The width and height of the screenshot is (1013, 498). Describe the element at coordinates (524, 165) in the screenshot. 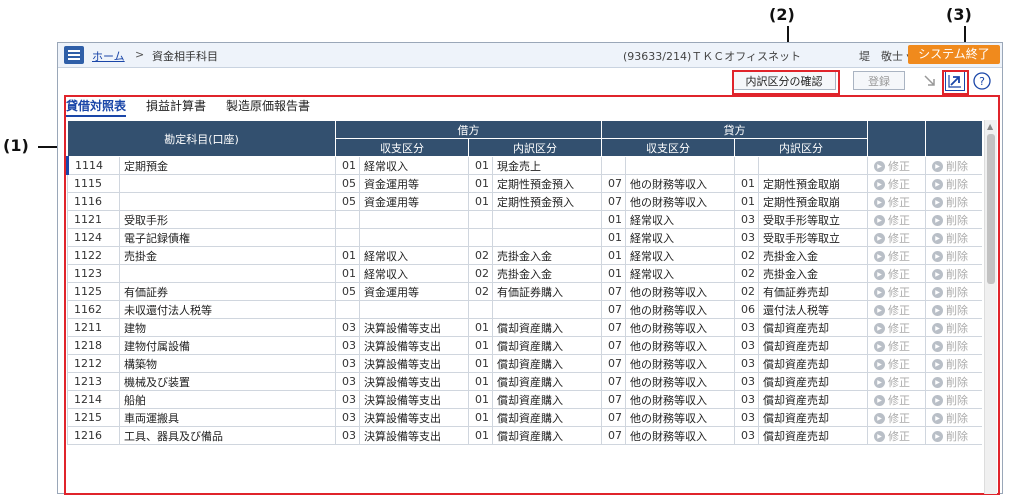

I see `table-row: 1114定期預金01経常収入01現金売上修正削除` at that location.